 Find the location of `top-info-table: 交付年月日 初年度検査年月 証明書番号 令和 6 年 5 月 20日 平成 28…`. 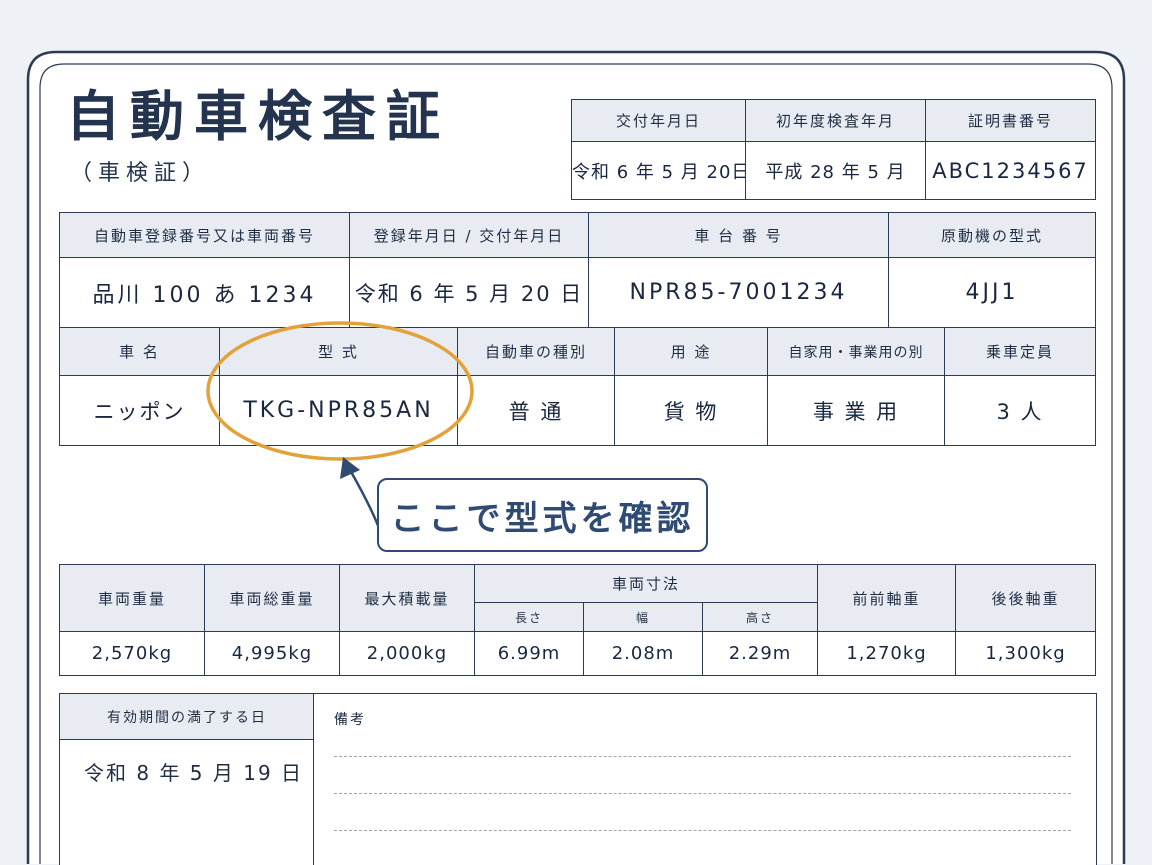

top-info-table: 交付年月日 初年度検査年月 証明書番号 令和 6 年 5 月 20日 平成 28… is located at coordinates (833, 149).